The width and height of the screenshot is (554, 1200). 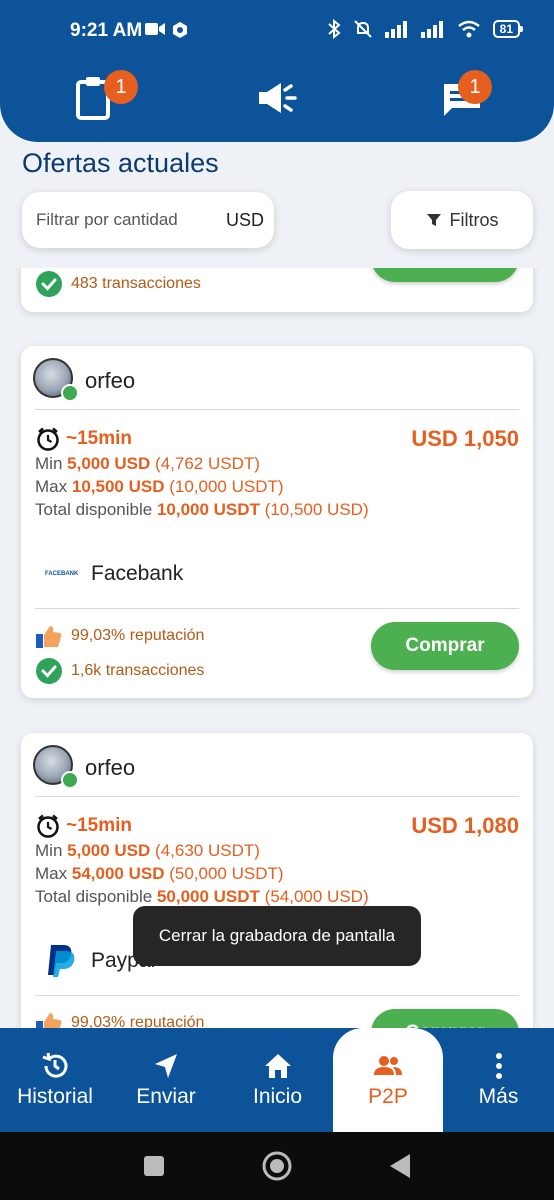 I want to click on home-icon, so click(x=277, y=1066).